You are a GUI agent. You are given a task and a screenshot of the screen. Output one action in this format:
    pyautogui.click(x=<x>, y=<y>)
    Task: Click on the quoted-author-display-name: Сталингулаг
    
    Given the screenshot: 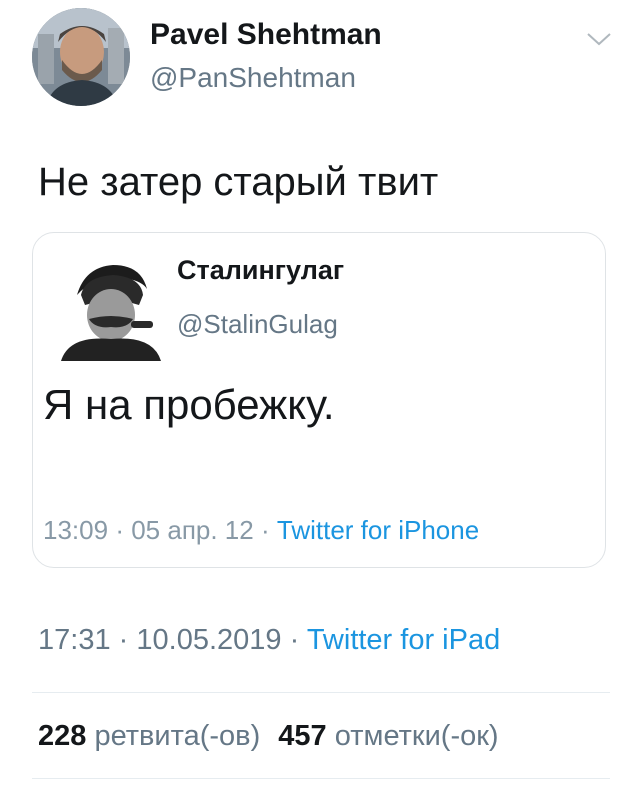 What is the action you would take?
    pyautogui.click(x=260, y=270)
    